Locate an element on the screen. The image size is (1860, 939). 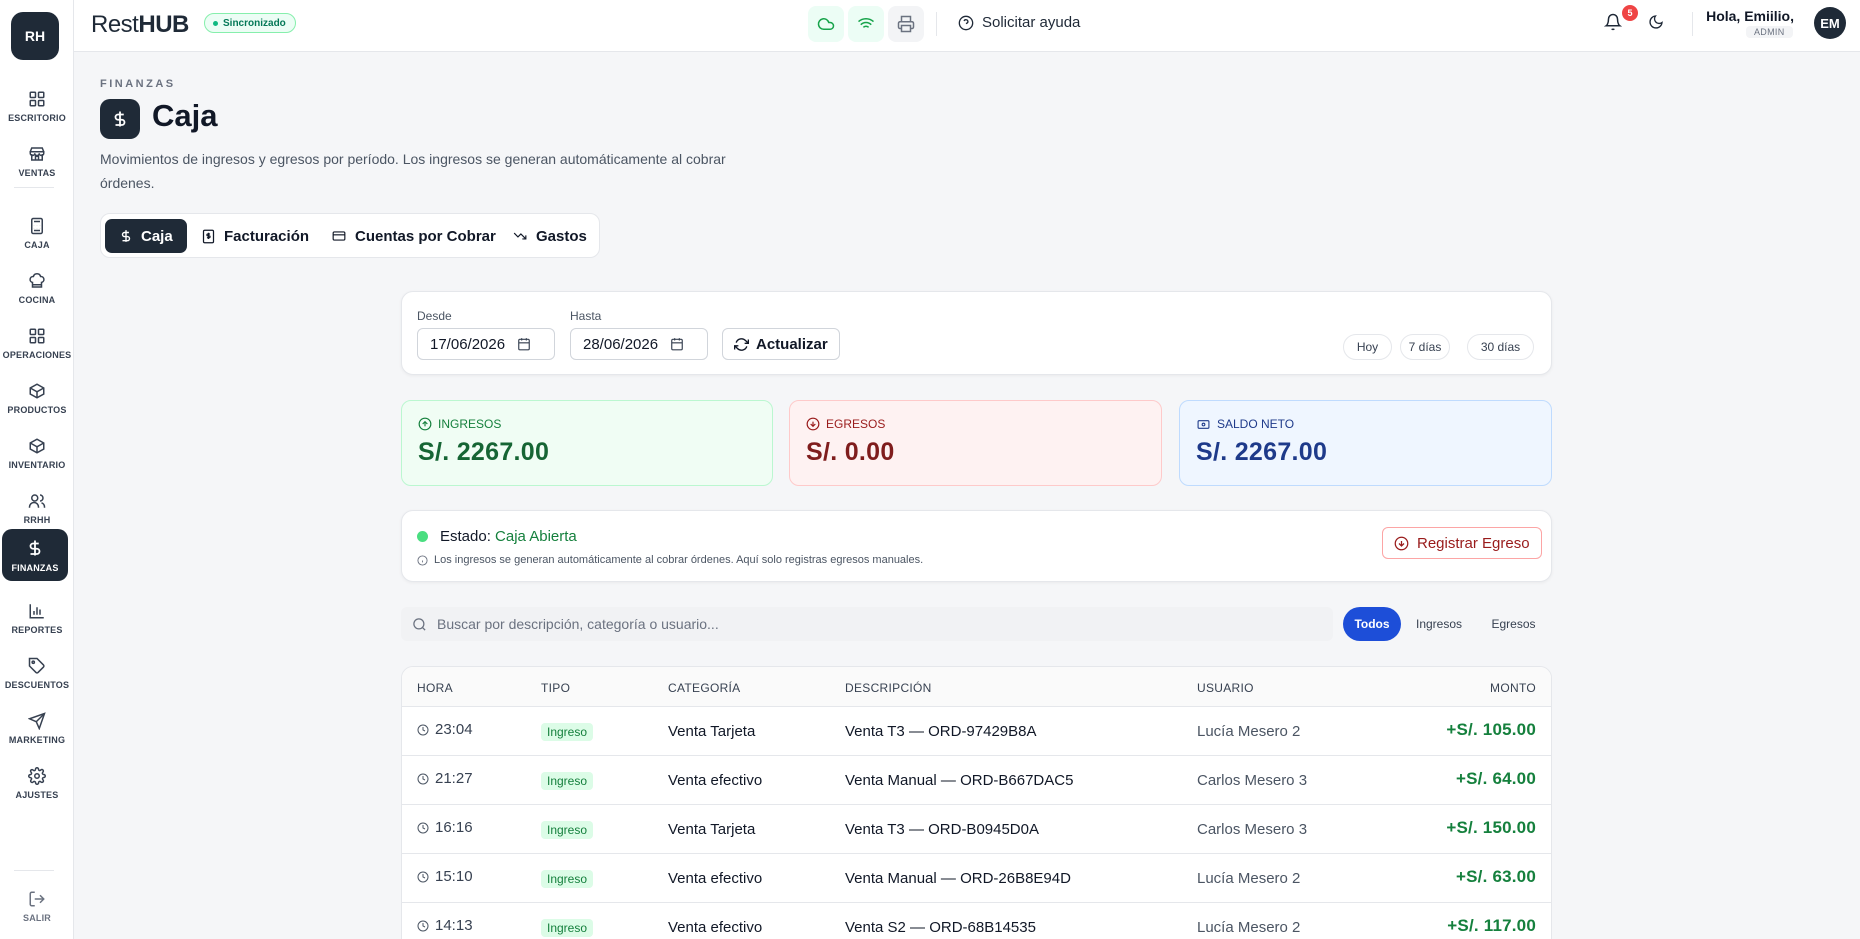
bar-chart-icon is located at coordinates (36, 610).